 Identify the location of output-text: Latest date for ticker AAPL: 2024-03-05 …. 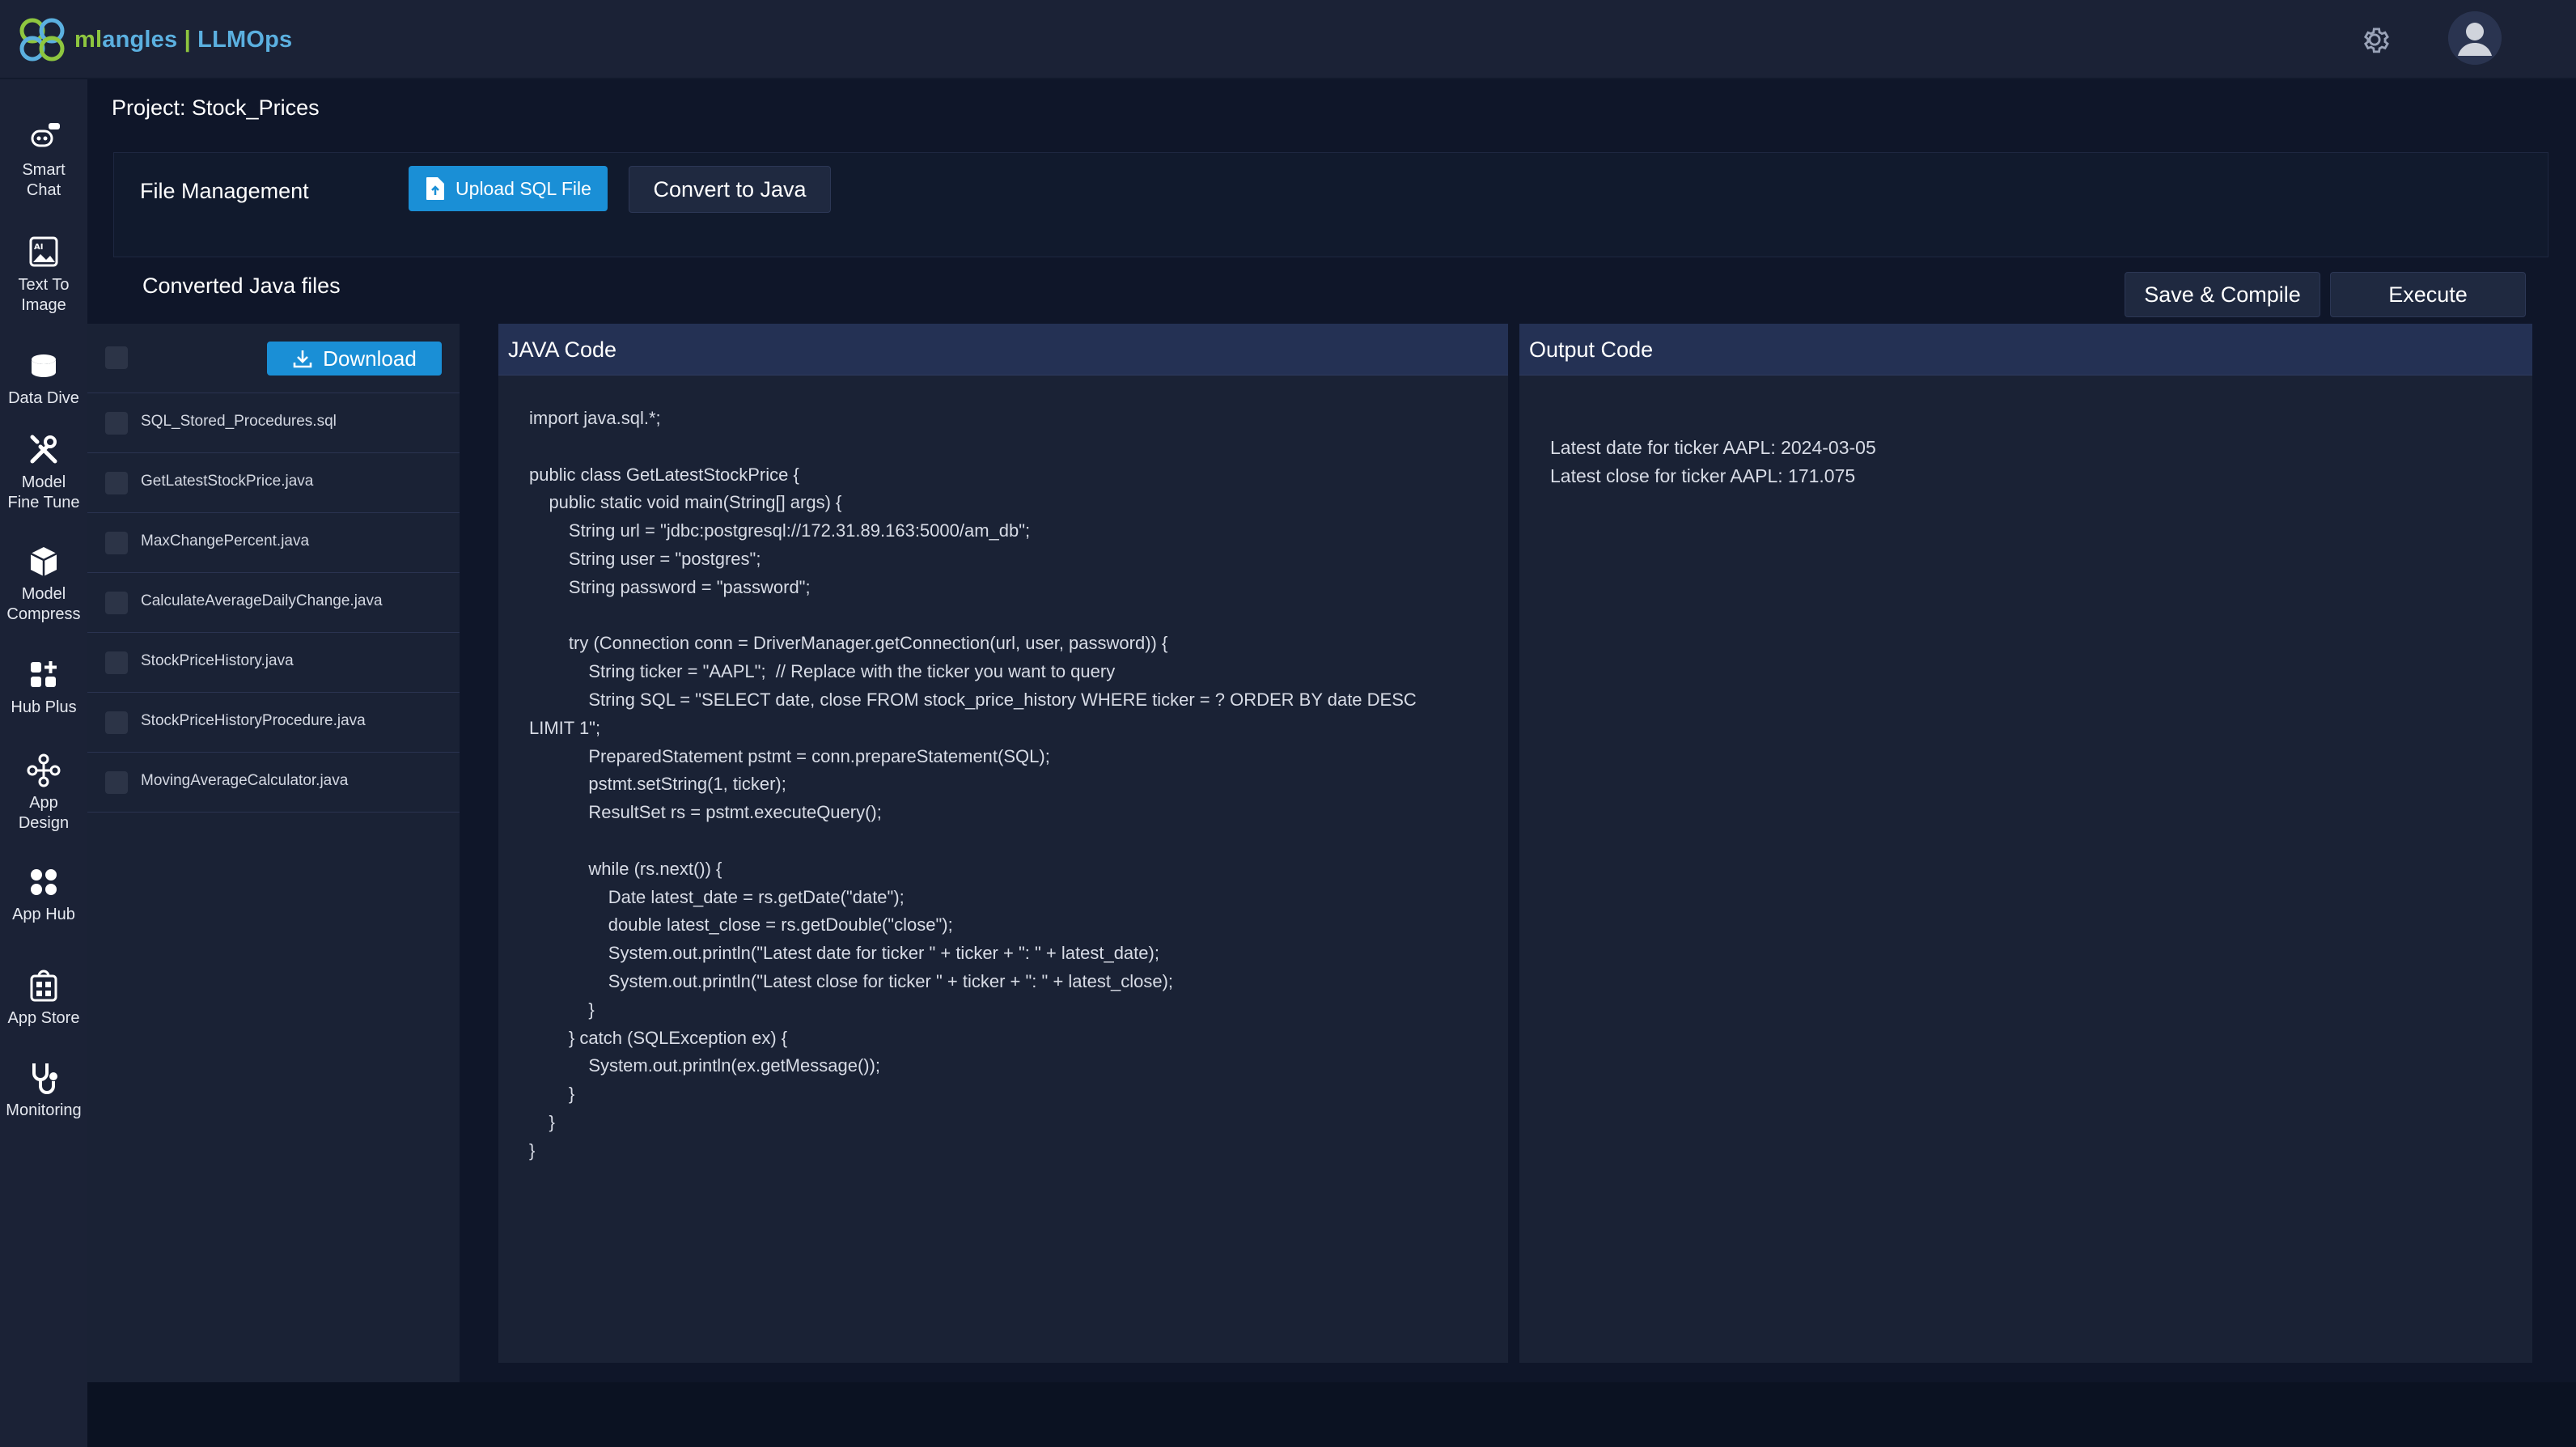
(1713, 462).